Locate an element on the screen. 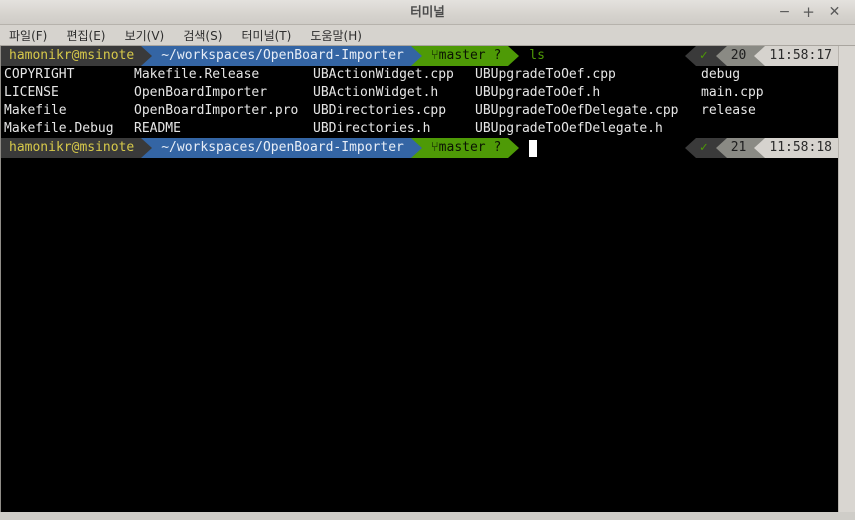 The image size is (855, 520). ls-entry: UBActionWidget.h is located at coordinates (376, 92).